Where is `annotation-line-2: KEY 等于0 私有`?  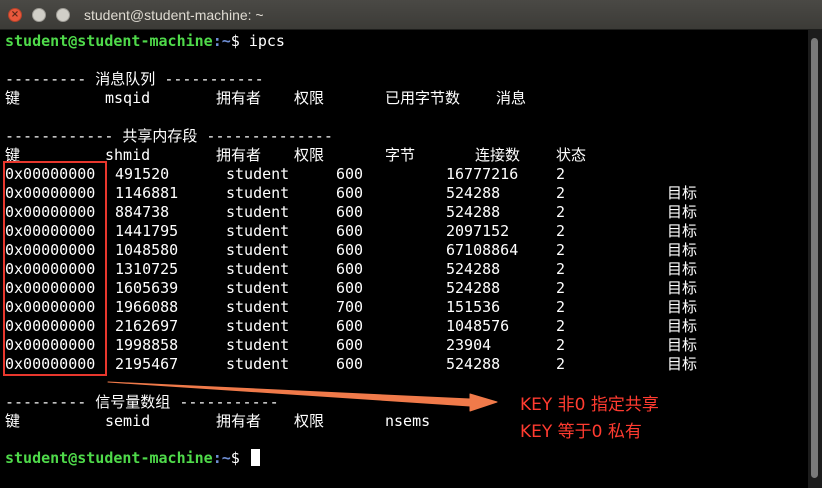 annotation-line-2: KEY 等于0 私有 is located at coordinates (581, 432).